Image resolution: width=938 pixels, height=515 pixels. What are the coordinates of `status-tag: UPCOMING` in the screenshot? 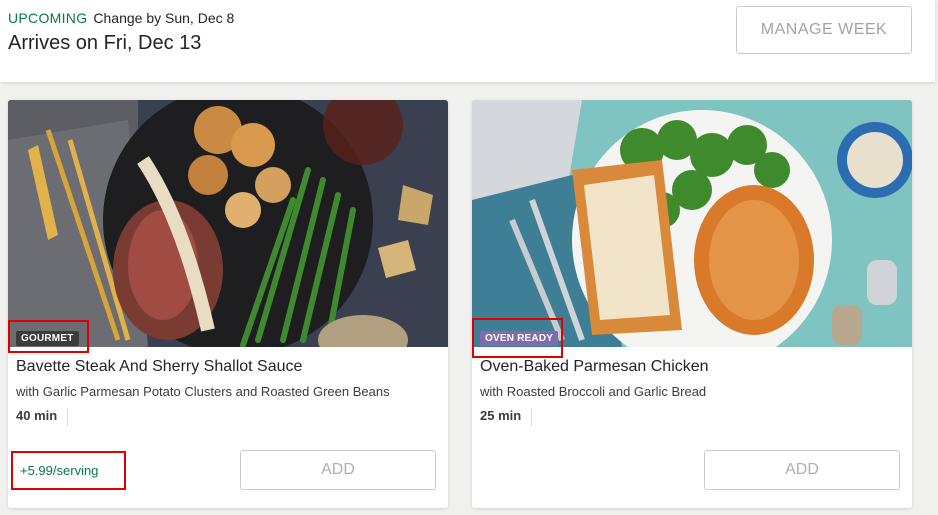 It's located at (48, 18).